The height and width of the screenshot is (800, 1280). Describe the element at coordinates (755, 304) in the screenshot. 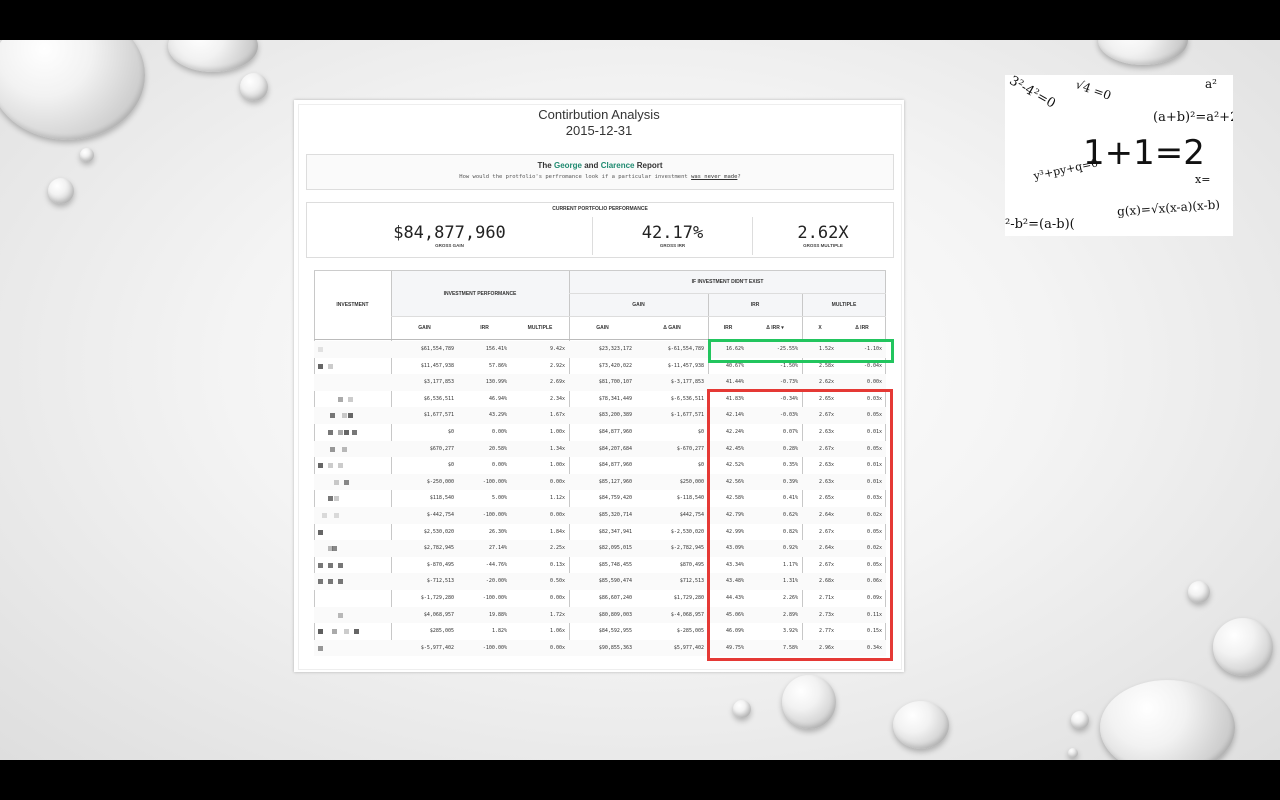

I see `group-irr: IRR` at that location.